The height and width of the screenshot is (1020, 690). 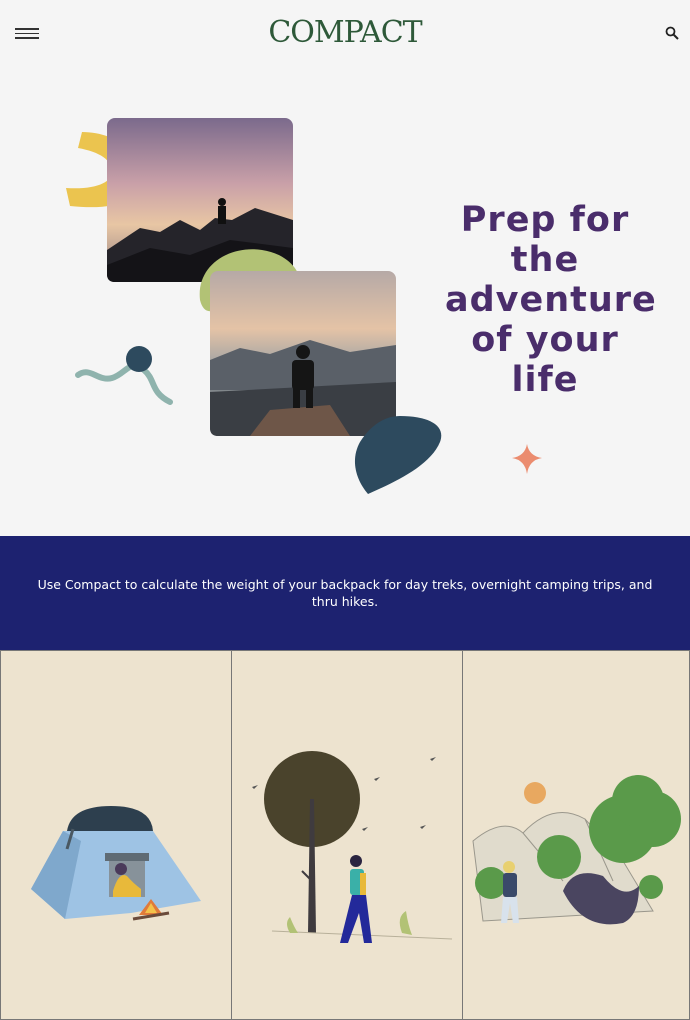 What do you see at coordinates (124, 383) in the screenshot?
I see `teal-squiggle-shape` at bounding box center [124, 383].